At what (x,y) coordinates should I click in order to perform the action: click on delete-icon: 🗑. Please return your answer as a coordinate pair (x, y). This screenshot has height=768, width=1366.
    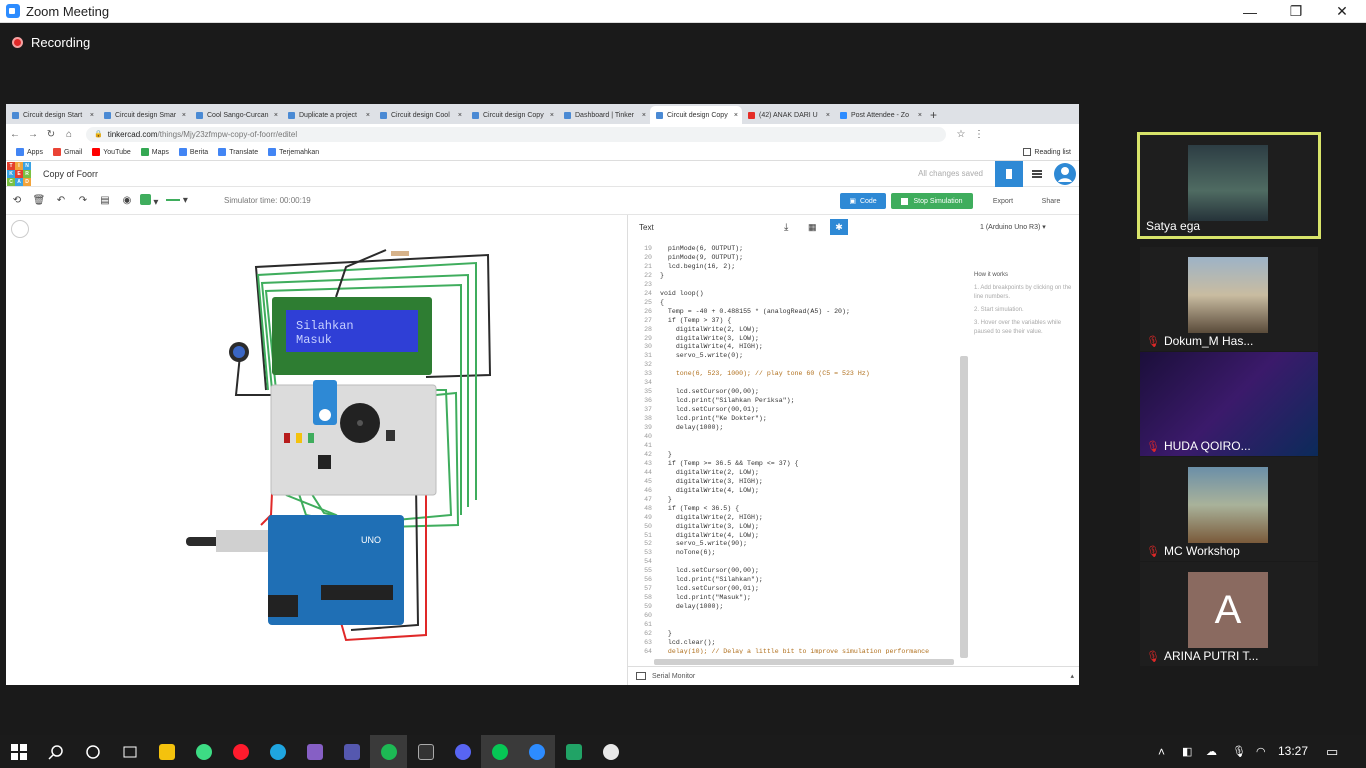
    Looking at the image, I should click on (39, 200).